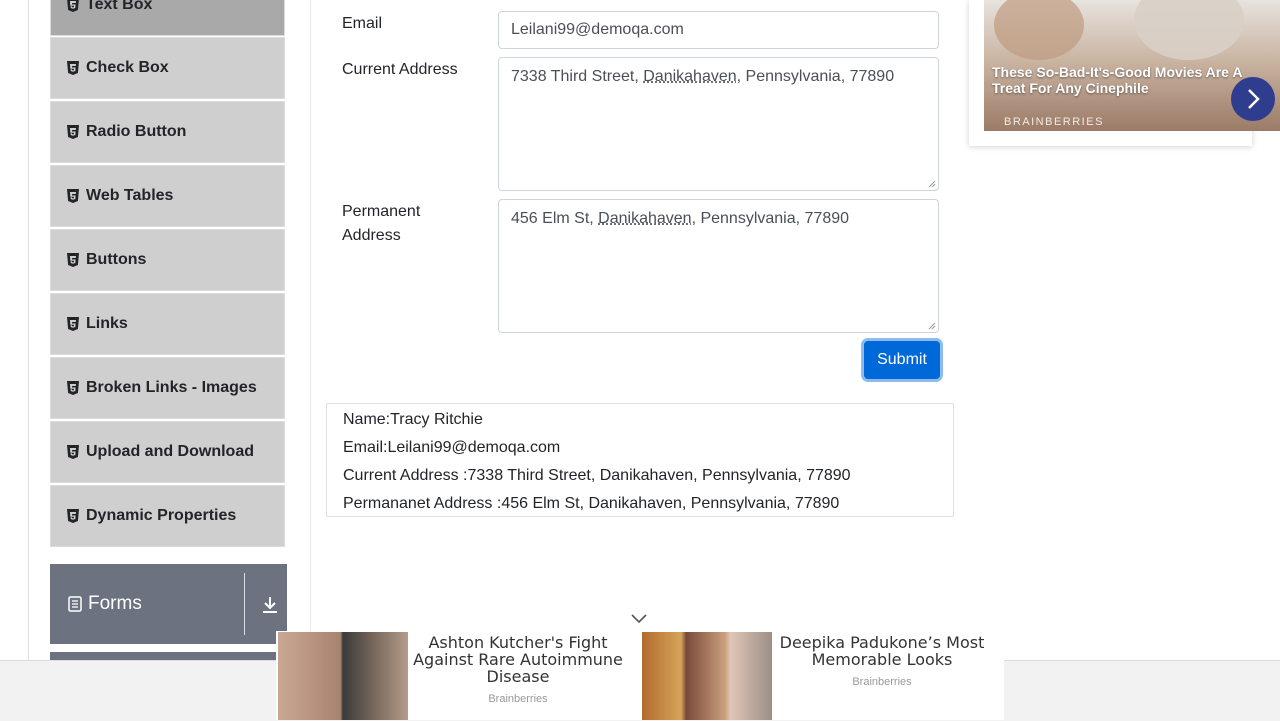  Describe the element at coordinates (689, 76) in the screenshot. I see `current-address-city: Danikahaven` at that location.